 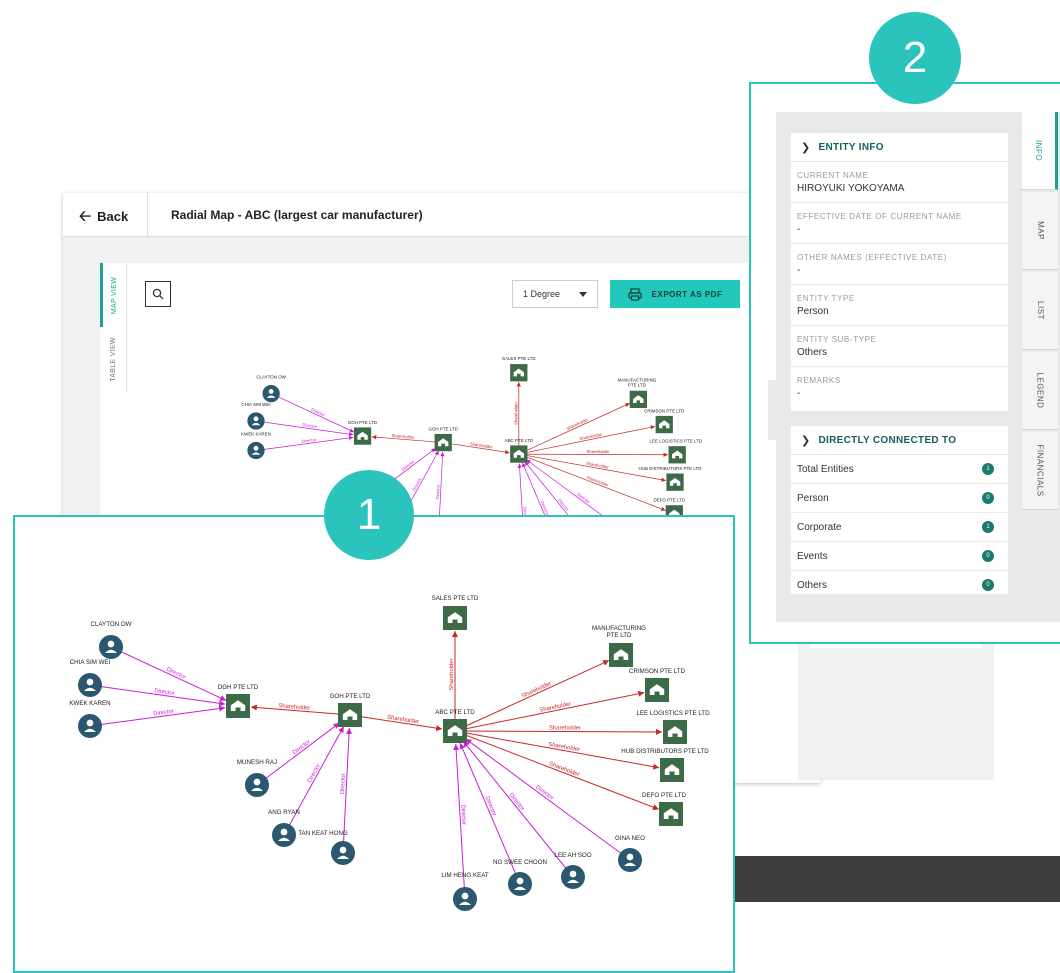 I want to click on field-value: -, so click(x=799, y=270).